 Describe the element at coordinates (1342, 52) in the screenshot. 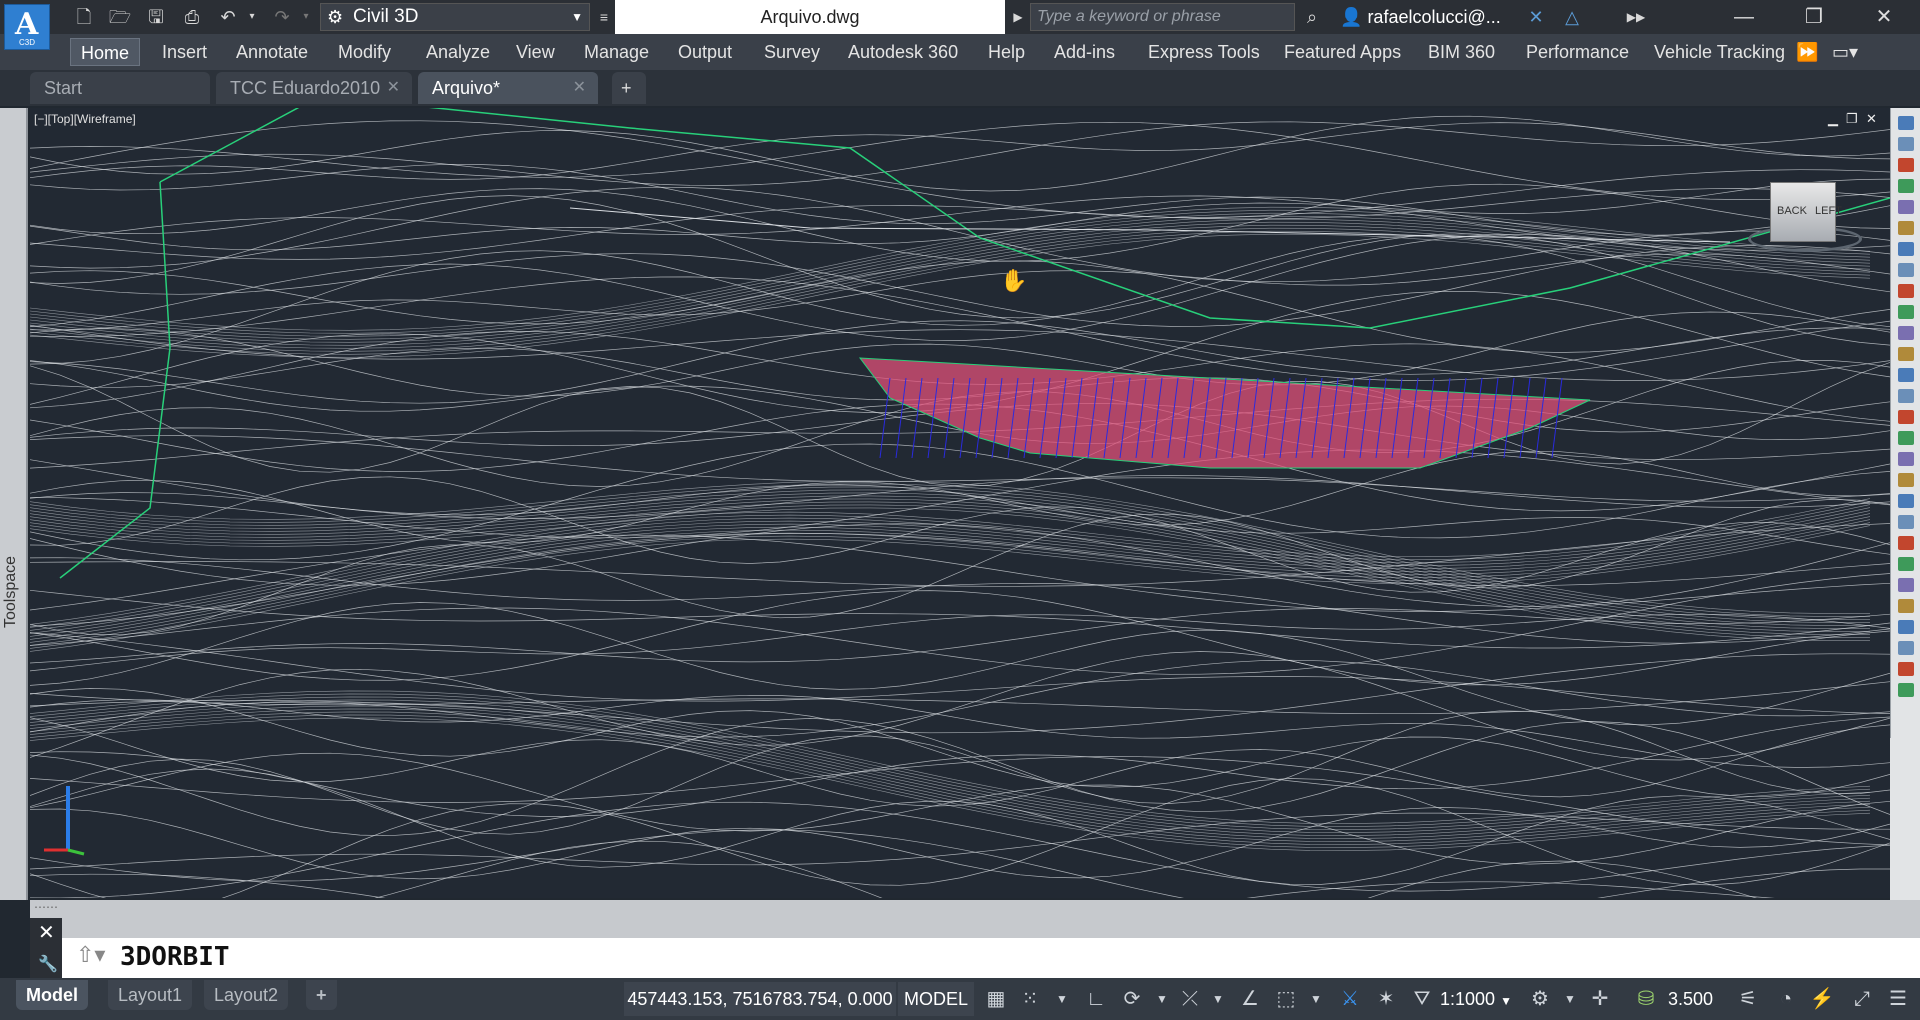

I see `tab-featured-apps: Featured Apps` at that location.